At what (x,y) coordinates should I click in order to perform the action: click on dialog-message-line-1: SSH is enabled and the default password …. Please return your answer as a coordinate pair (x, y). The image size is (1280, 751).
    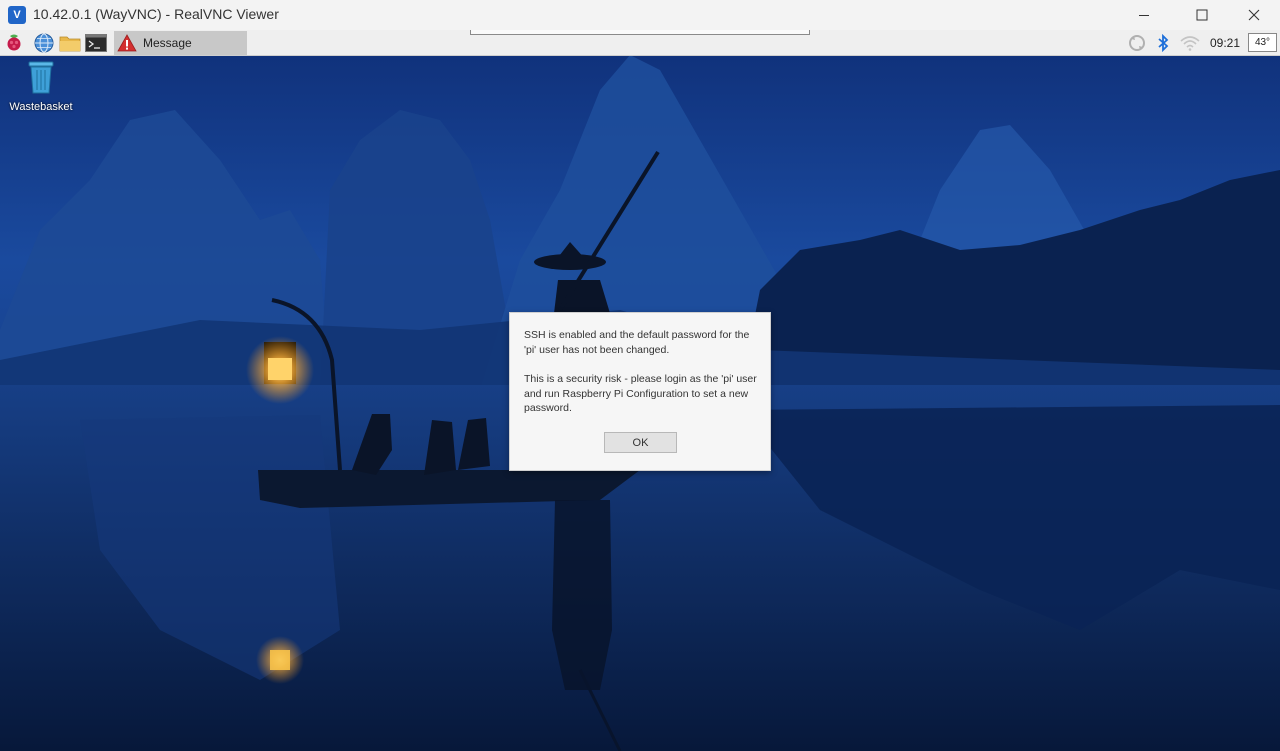
    Looking at the image, I should click on (637, 342).